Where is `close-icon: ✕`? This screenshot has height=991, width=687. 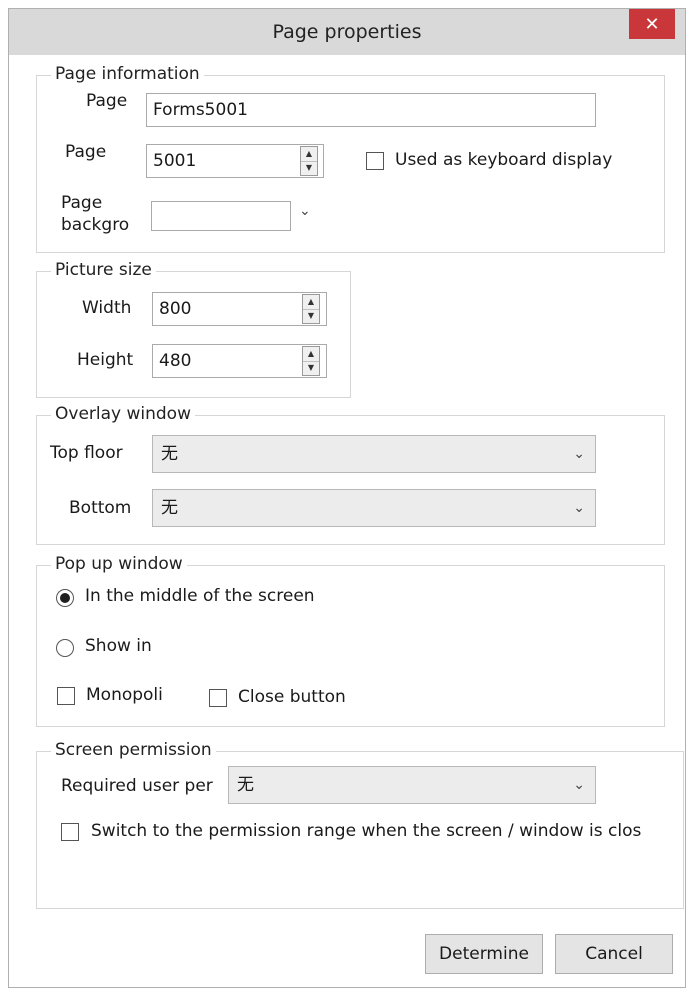 close-icon: ✕ is located at coordinates (652, 24).